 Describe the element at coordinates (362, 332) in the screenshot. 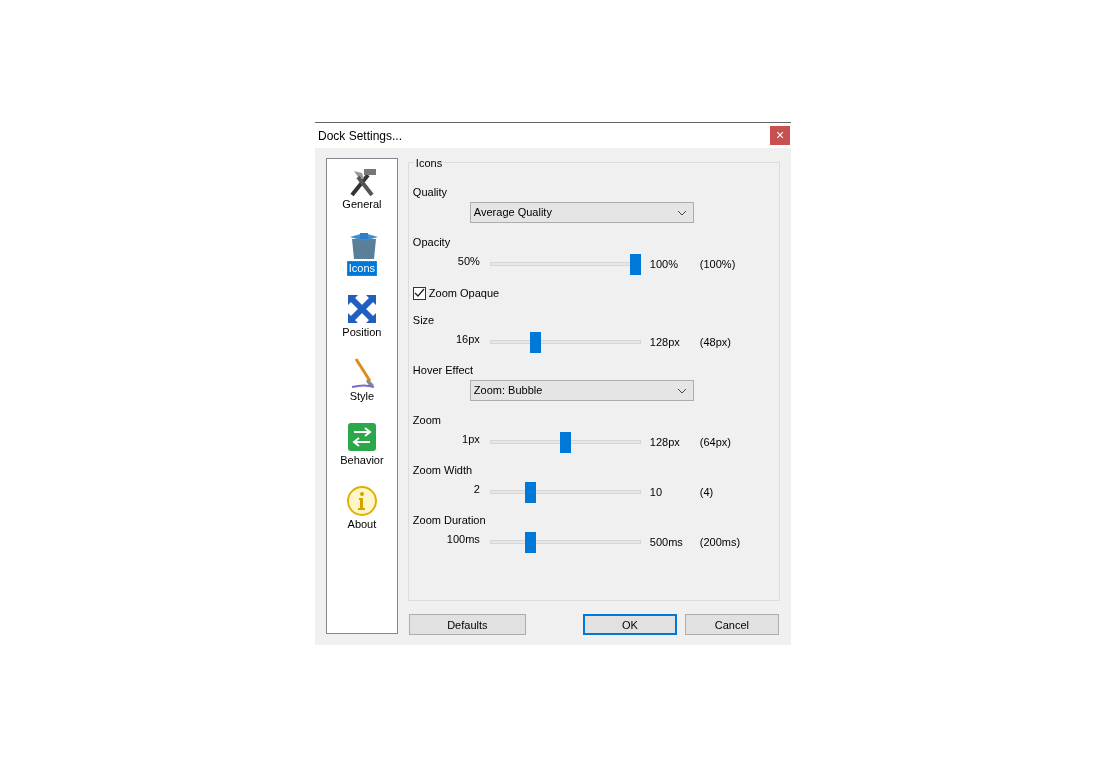

I see `sidebar-label: Position` at that location.